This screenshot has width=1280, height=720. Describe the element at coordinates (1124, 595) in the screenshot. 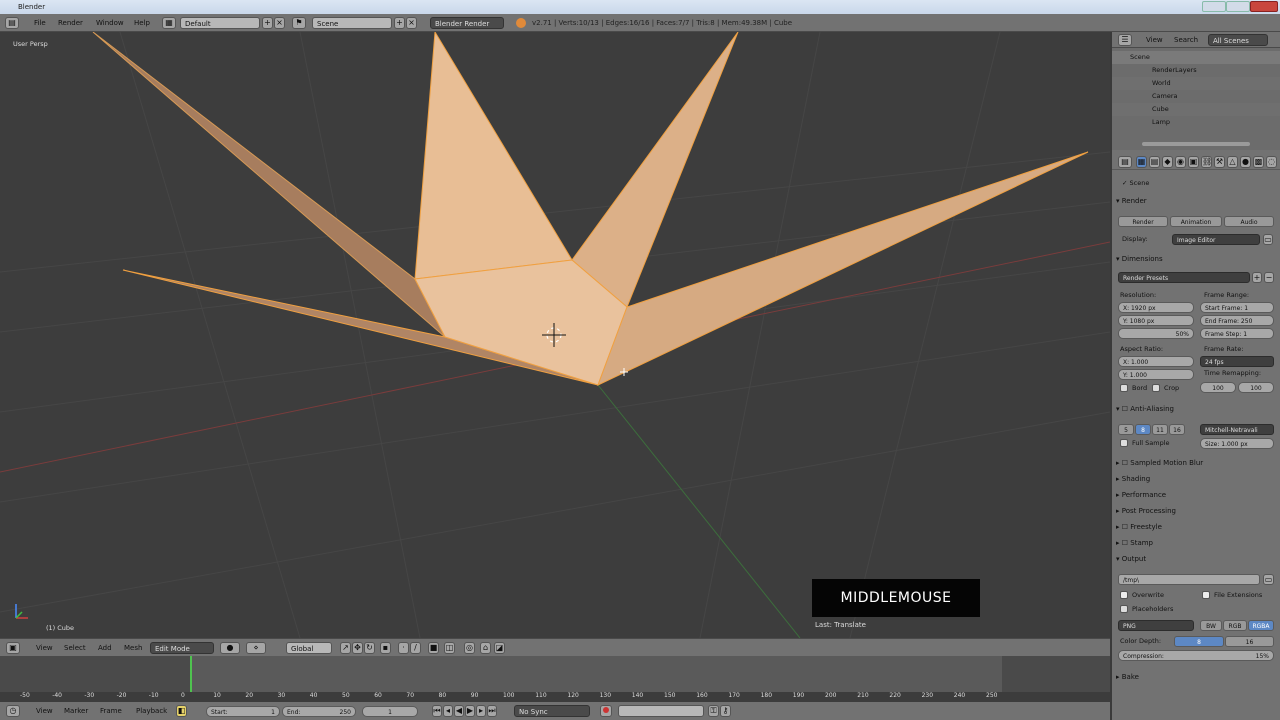

I see `overwrite-checkbox` at that location.